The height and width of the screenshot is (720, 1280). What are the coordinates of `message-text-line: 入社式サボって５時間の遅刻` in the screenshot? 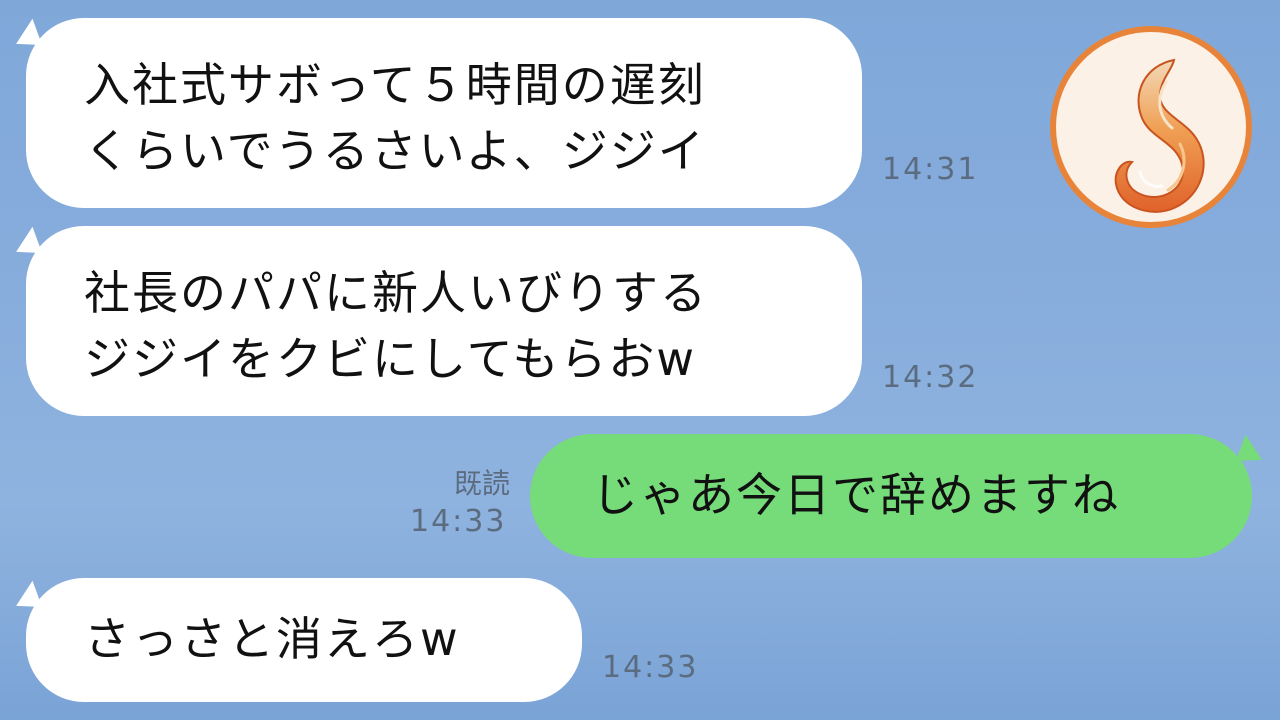 It's located at (395, 85).